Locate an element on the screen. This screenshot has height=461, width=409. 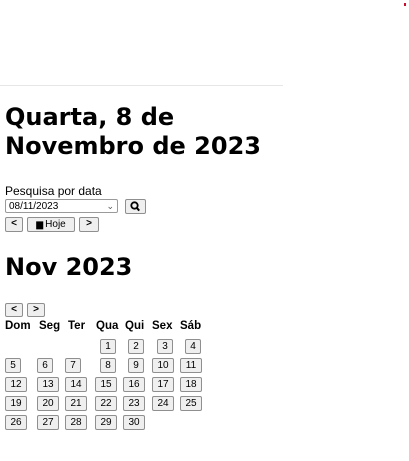
search-icon is located at coordinates (135, 206).